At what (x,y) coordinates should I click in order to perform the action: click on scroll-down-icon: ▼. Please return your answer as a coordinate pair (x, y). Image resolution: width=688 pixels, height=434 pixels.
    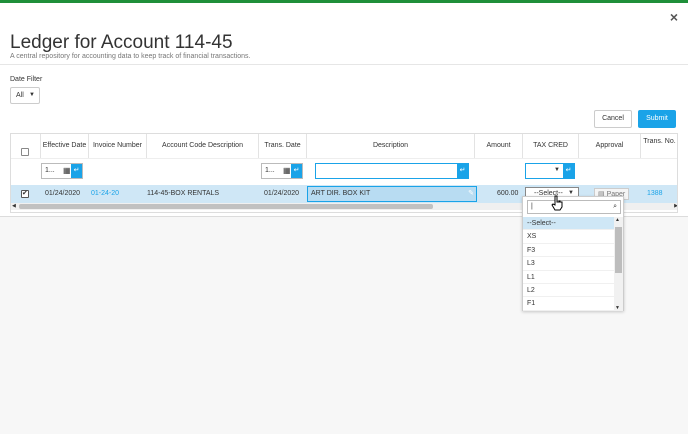
    Looking at the image, I should click on (617, 308).